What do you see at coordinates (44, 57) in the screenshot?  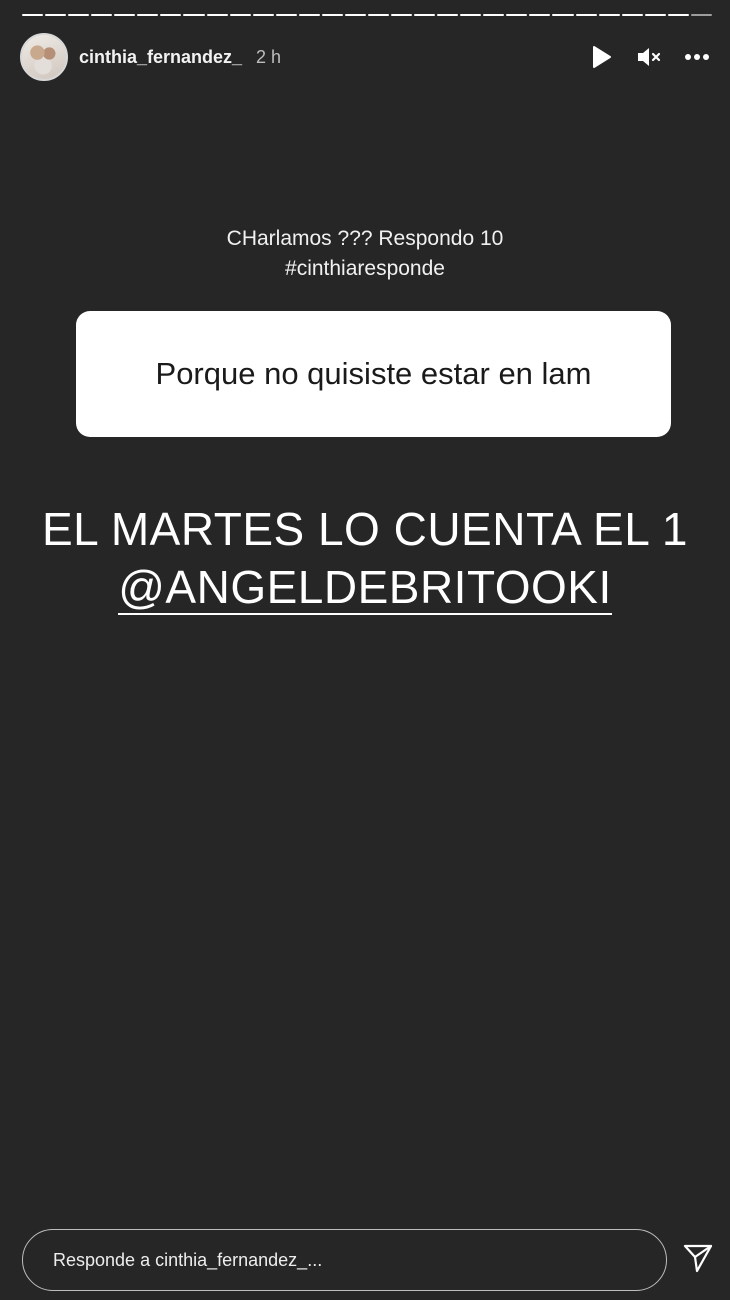 I see `avatar` at bounding box center [44, 57].